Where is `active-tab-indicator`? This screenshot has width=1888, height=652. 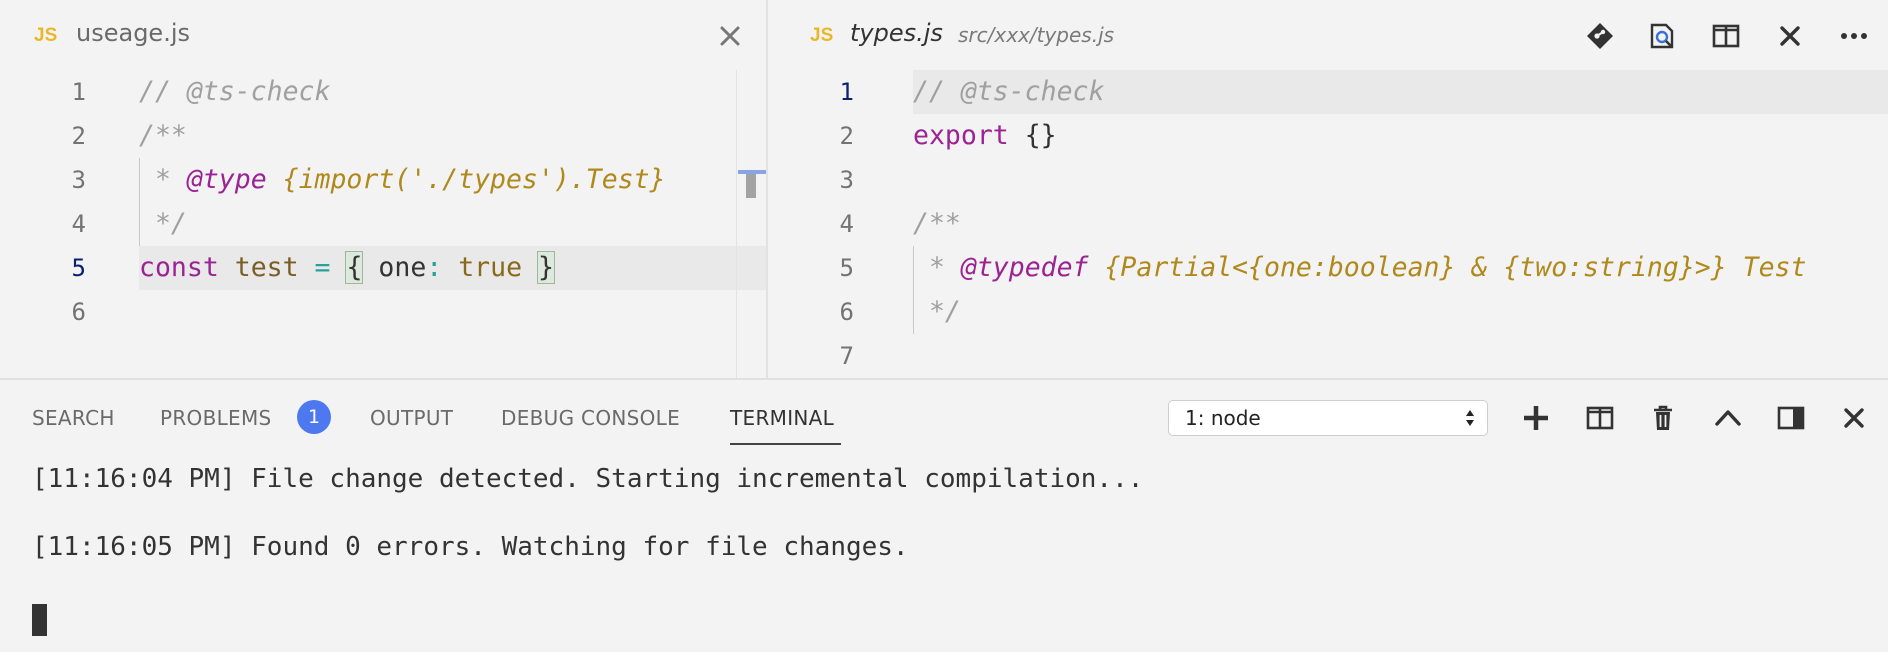
active-tab-indicator is located at coordinates (785, 444).